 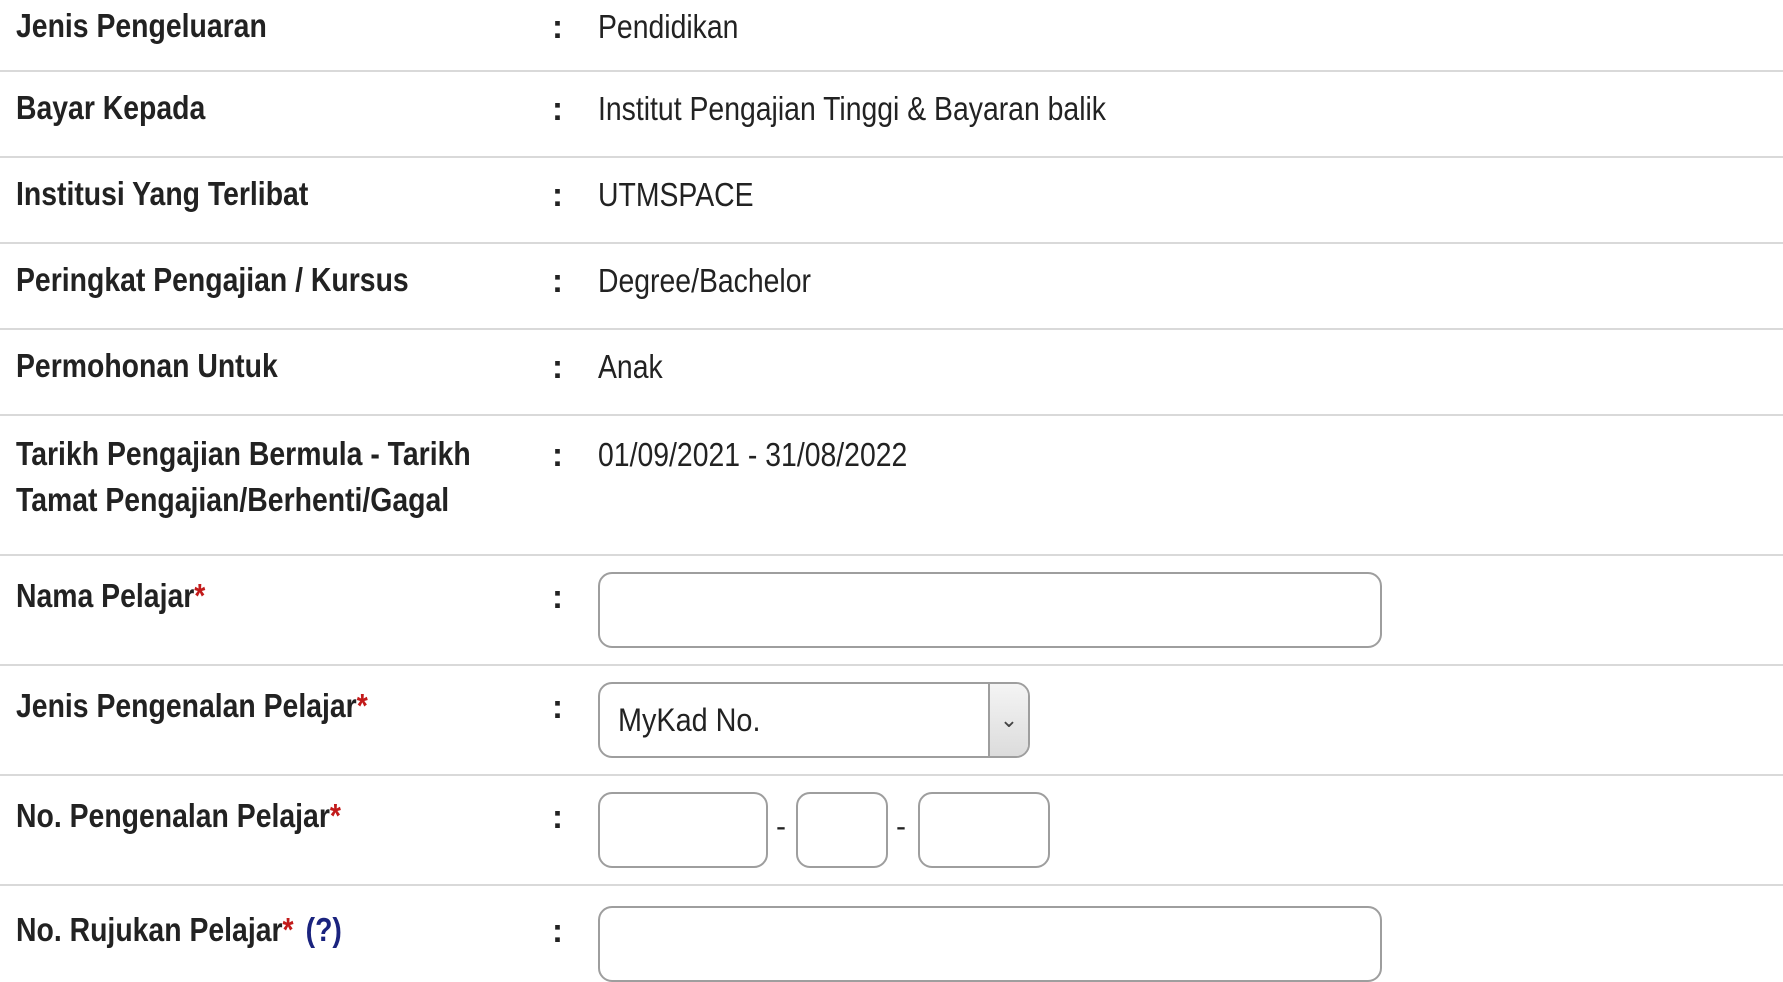 What do you see at coordinates (842, 830) in the screenshot?
I see `id-number-part2-input` at bounding box center [842, 830].